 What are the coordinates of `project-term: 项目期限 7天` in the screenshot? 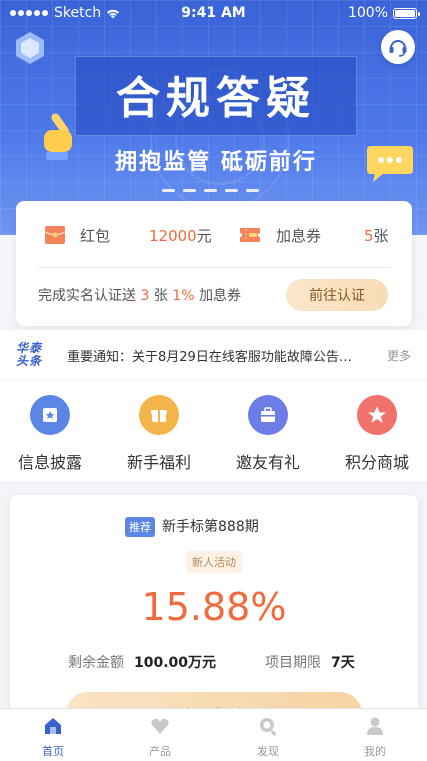 It's located at (310, 662).